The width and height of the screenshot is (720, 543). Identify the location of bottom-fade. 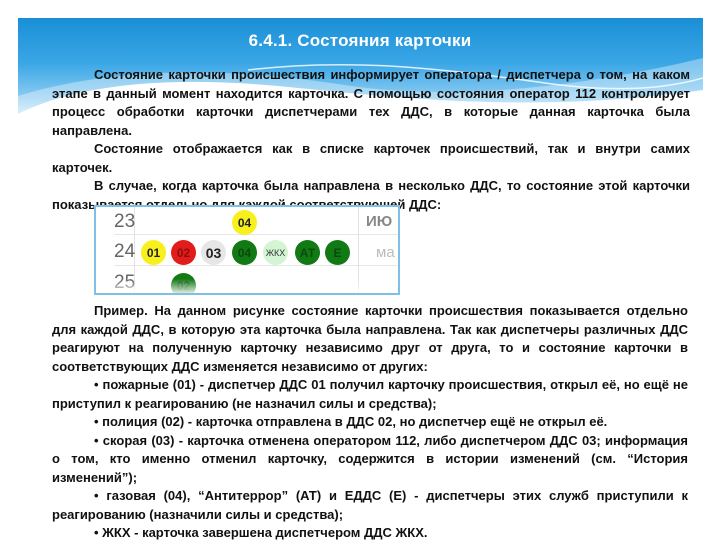
(247, 286).